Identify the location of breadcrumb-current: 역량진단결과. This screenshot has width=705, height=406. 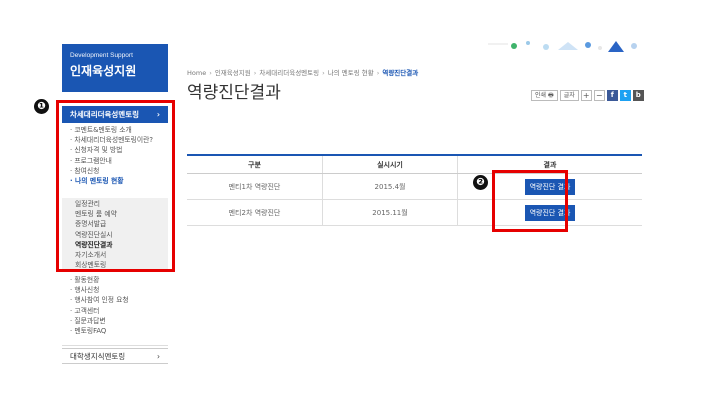
(400, 73).